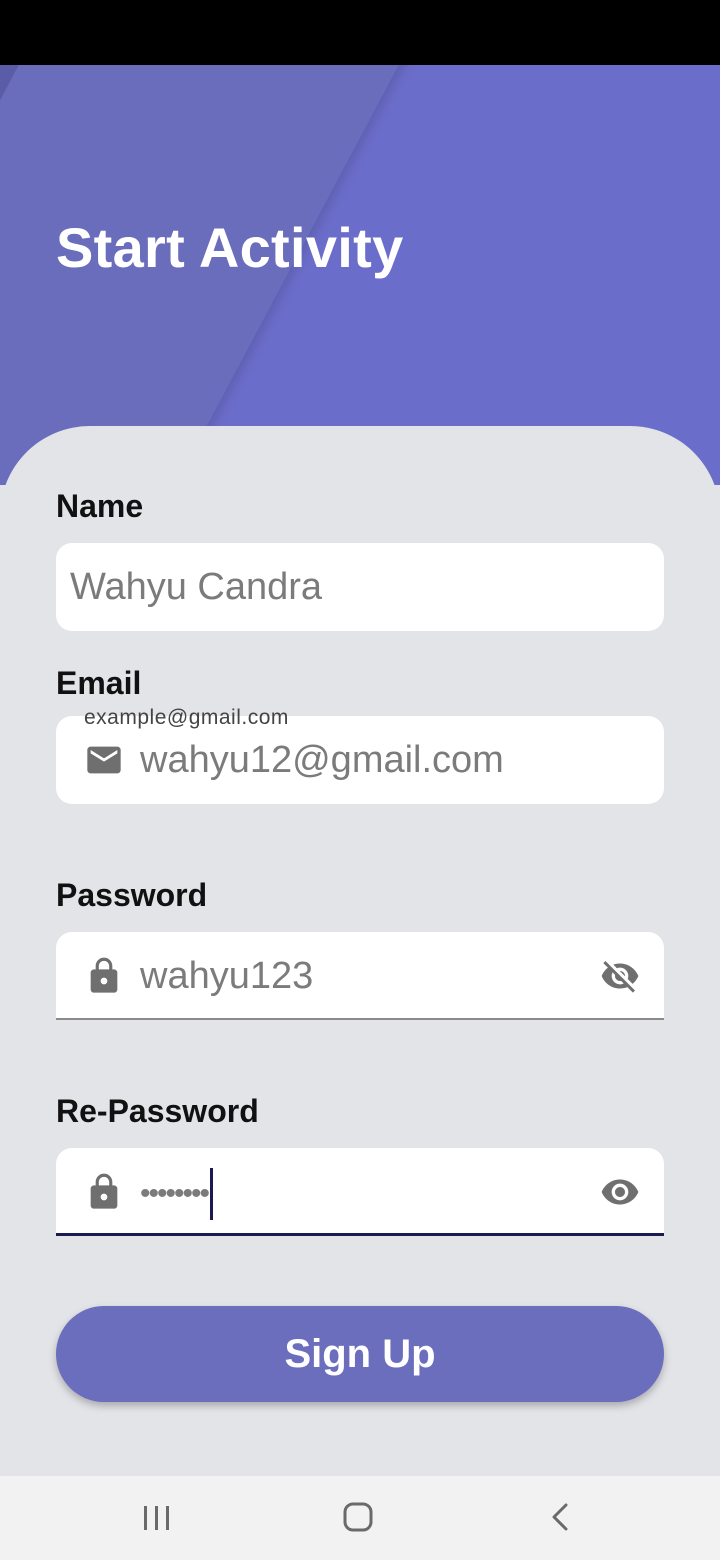 The width and height of the screenshot is (720, 1560). What do you see at coordinates (620, 1192) in the screenshot?
I see `eye-icon` at bounding box center [620, 1192].